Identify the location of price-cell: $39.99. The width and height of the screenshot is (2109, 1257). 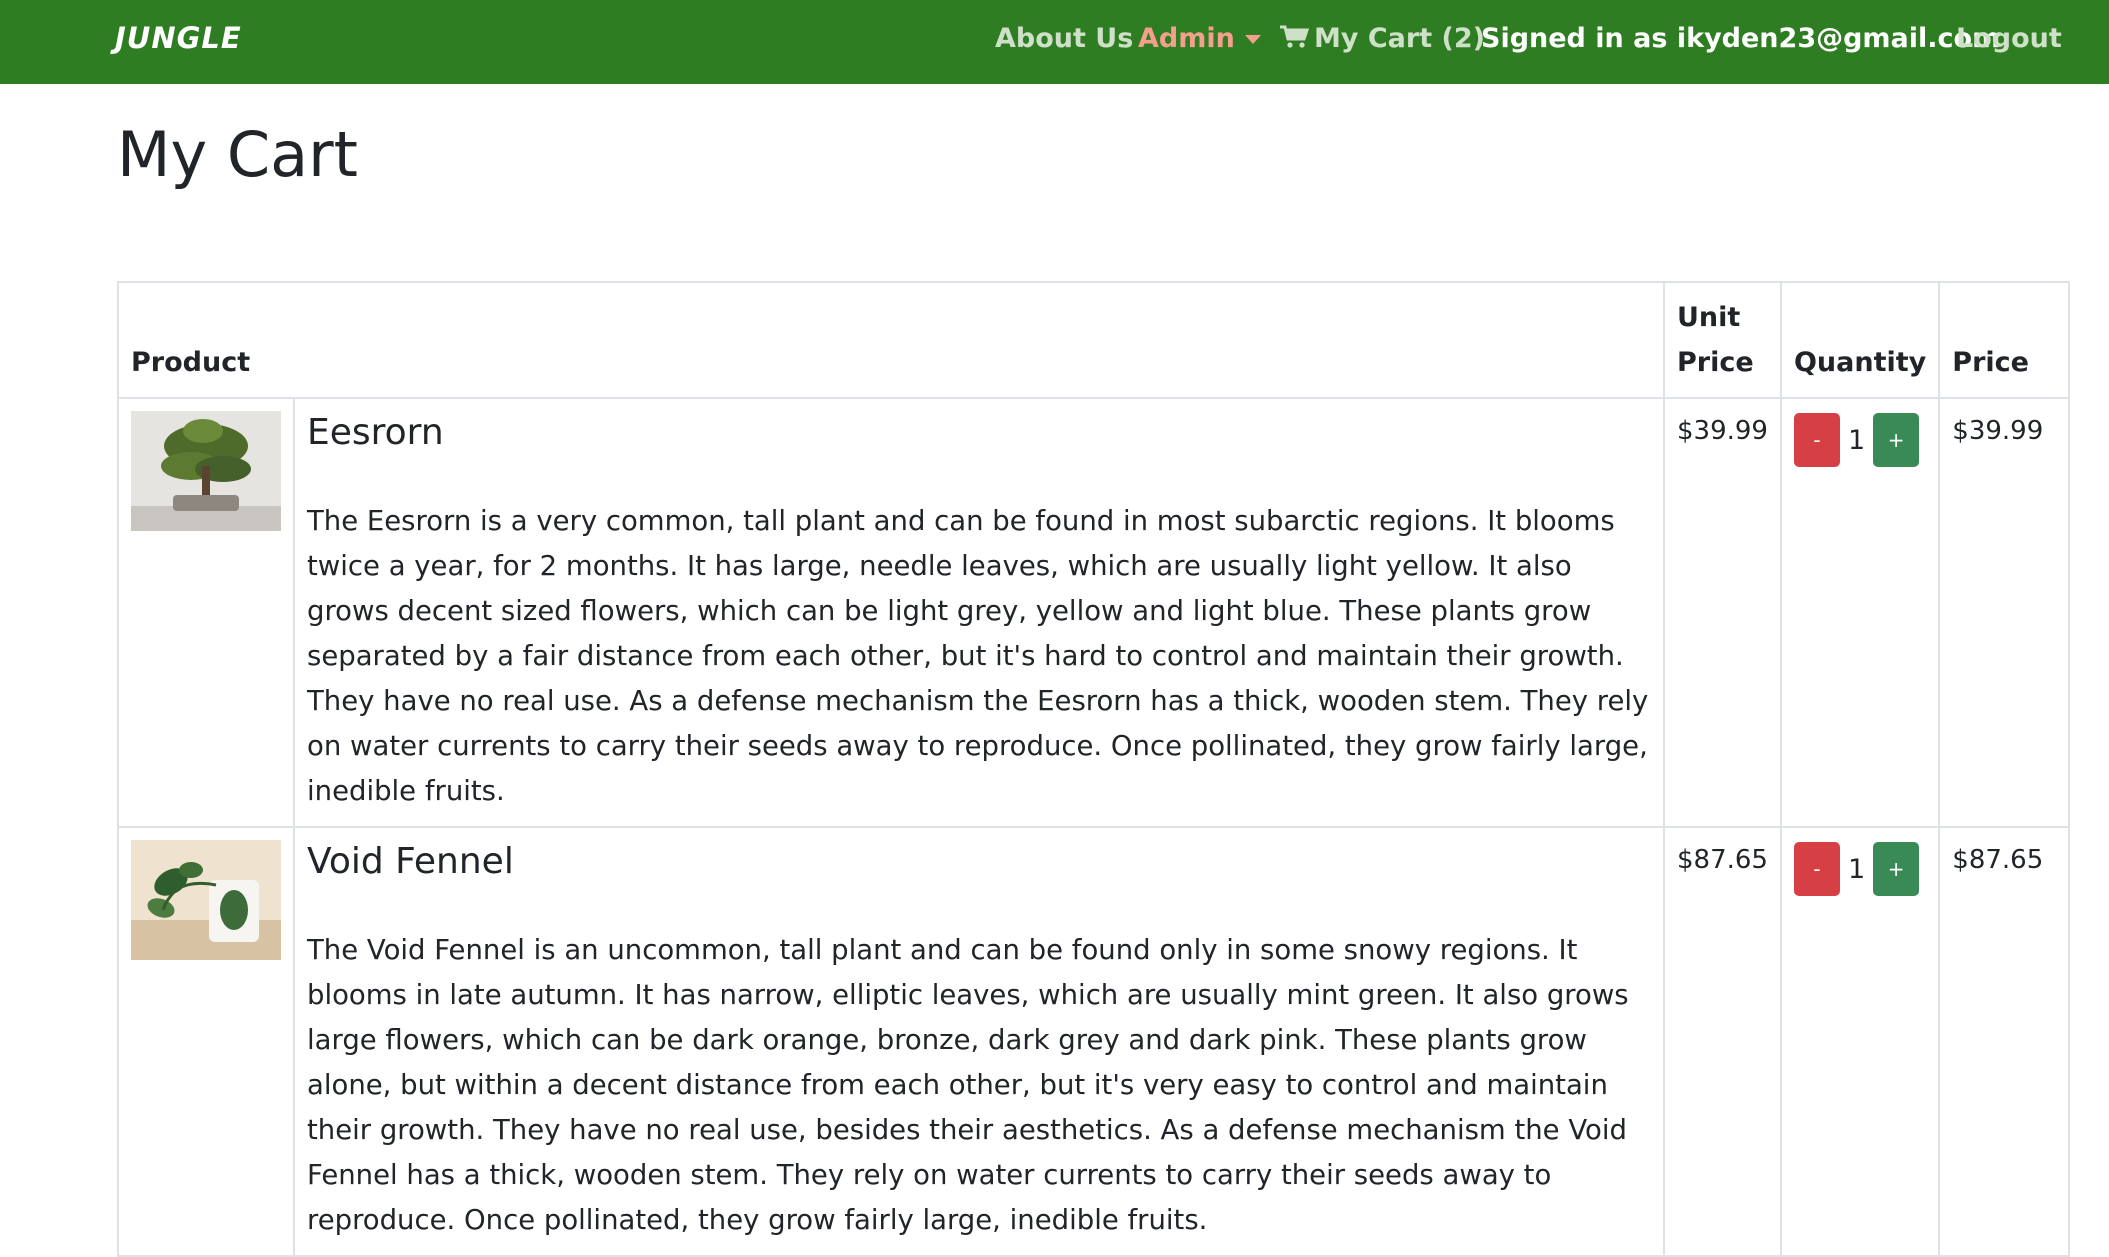
(2004, 612).